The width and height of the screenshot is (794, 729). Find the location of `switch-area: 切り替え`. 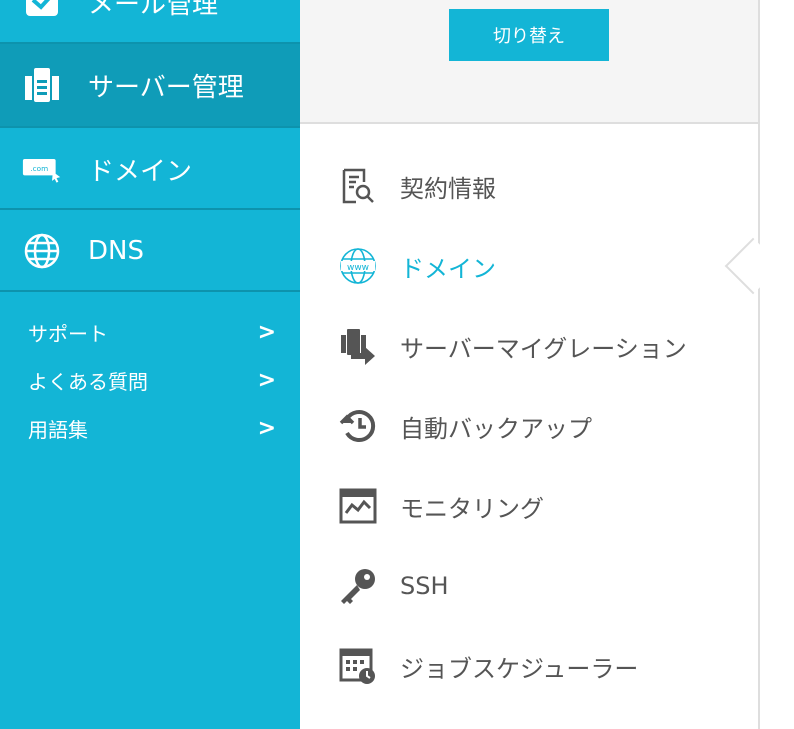

switch-area: 切り替え is located at coordinates (529, 62).